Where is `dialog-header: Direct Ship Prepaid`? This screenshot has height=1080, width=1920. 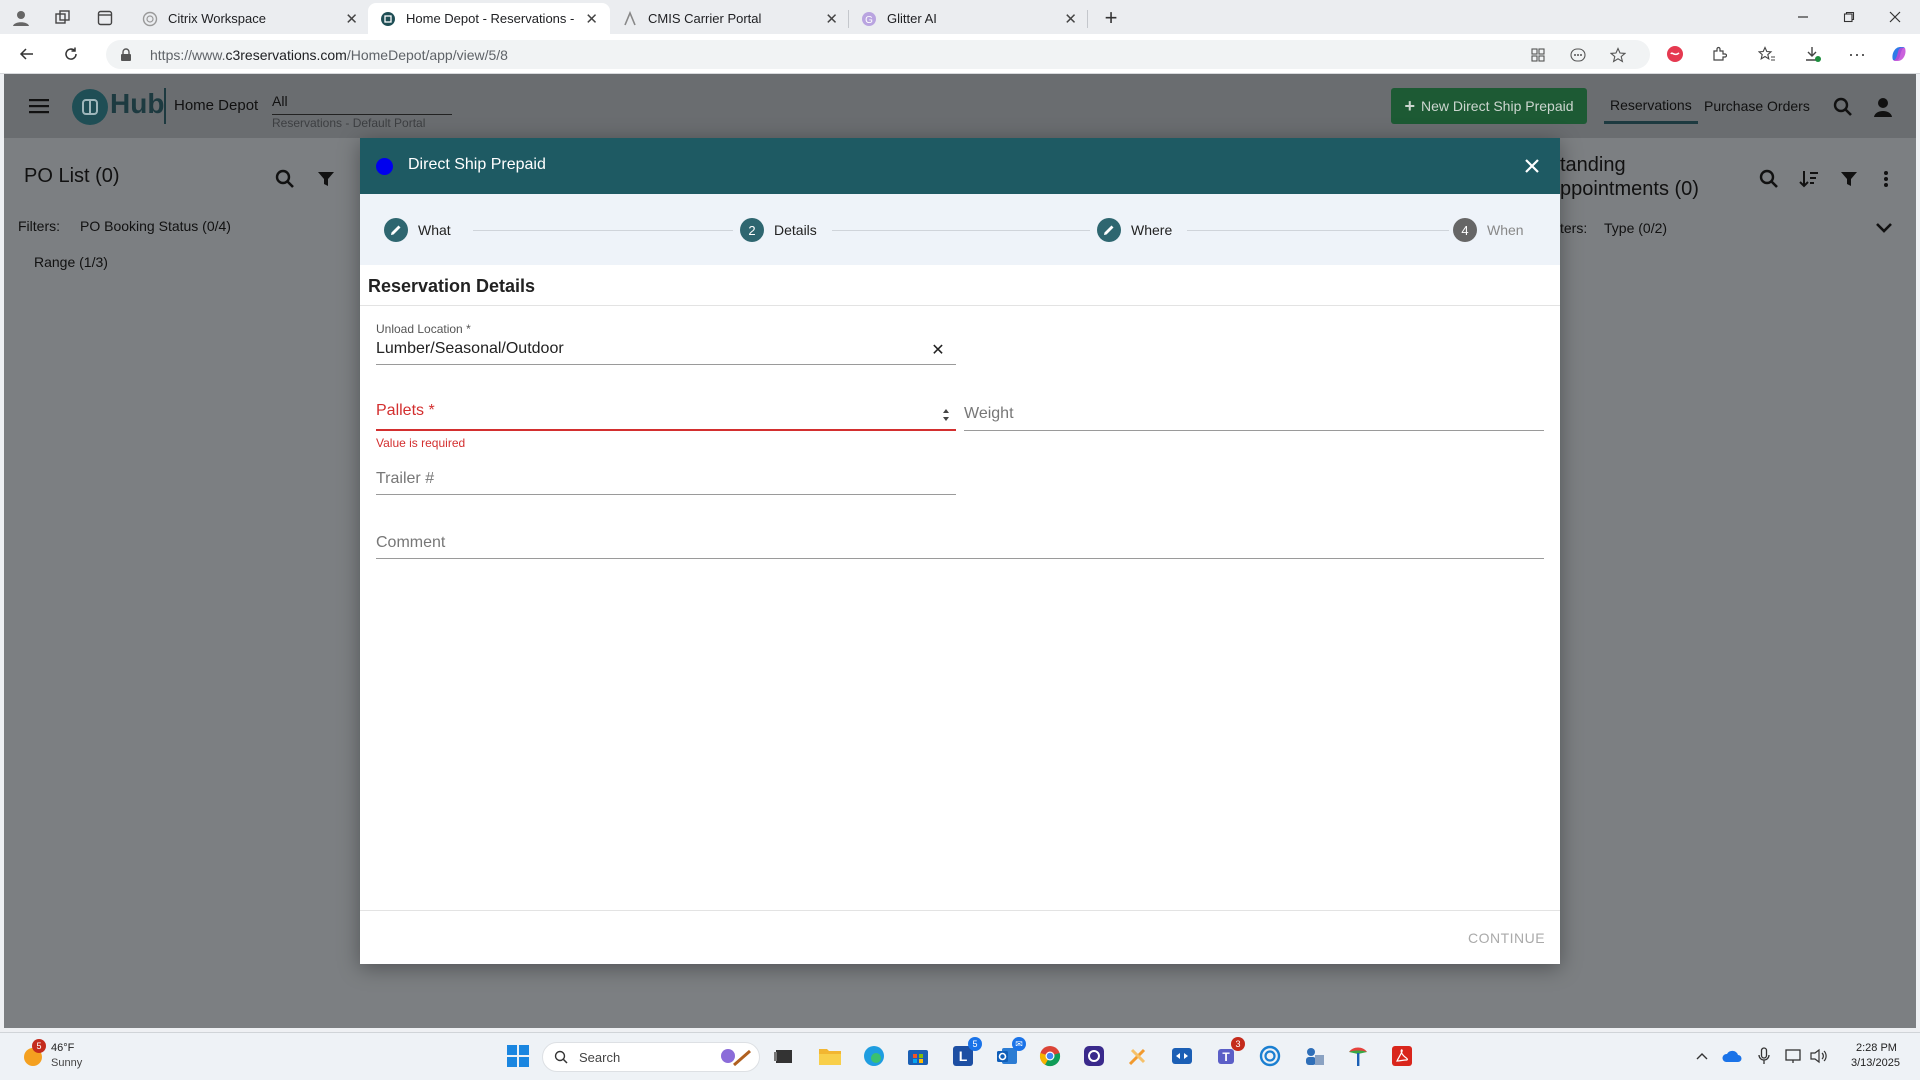
dialog-header: Direct Ship Prepaid is located at coordinates (960, 166).